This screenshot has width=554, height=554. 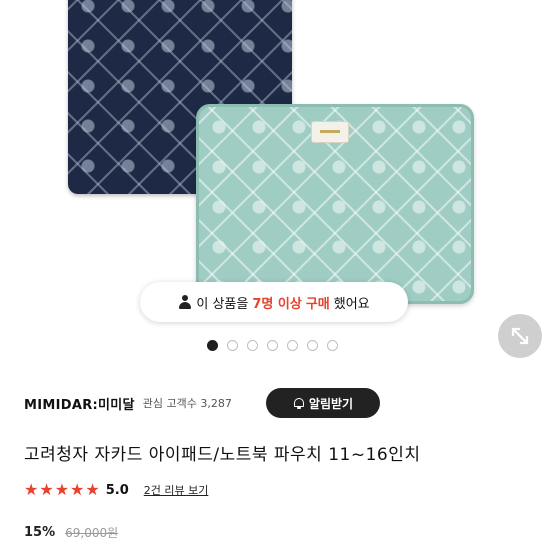 What do you see at coordinates (299, 403) in the screenshot?
I see `bell-icon` at bounding box center [299, 403].